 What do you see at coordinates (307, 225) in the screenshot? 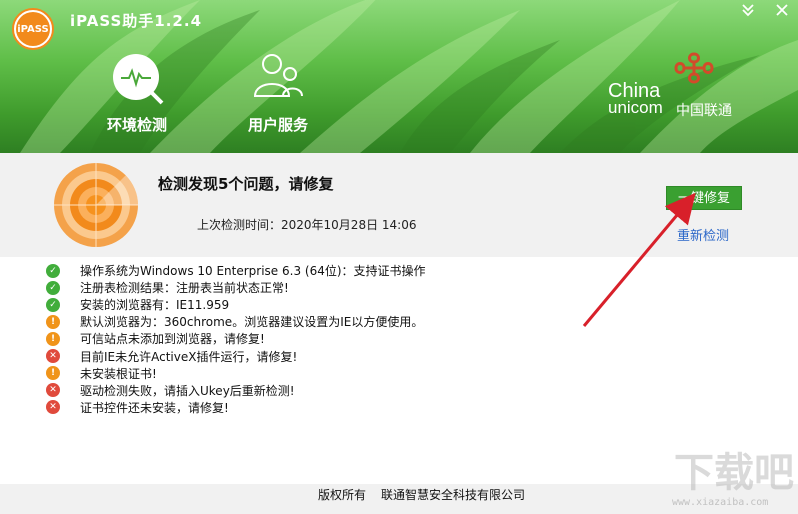
I see `last-check-time: 上次检测时间：2020年10月28日 14:06` at bounding box center [307, 225].